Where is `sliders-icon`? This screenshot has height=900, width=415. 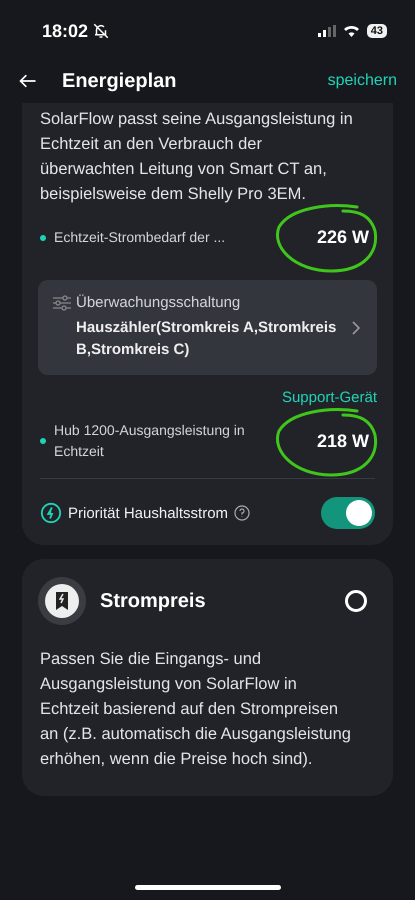 sliders-icon is located at coordinates (62, 302).